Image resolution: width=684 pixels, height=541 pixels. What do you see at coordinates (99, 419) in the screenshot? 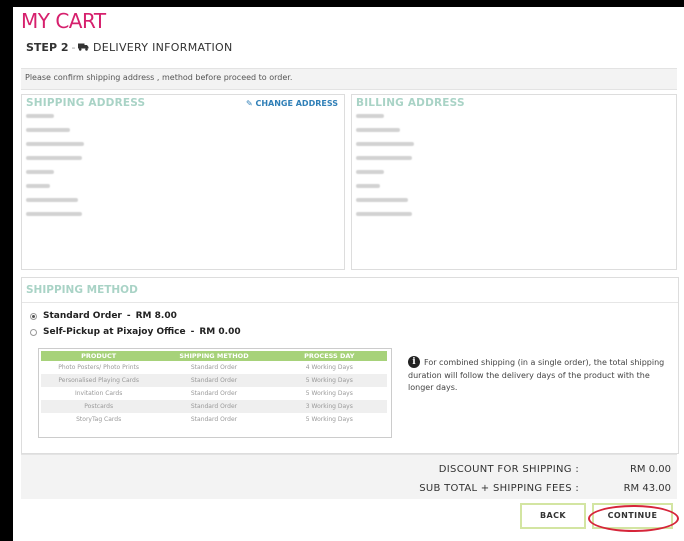
I see `table-cell: StoryTag Cards` at bounding box center [99, 419].